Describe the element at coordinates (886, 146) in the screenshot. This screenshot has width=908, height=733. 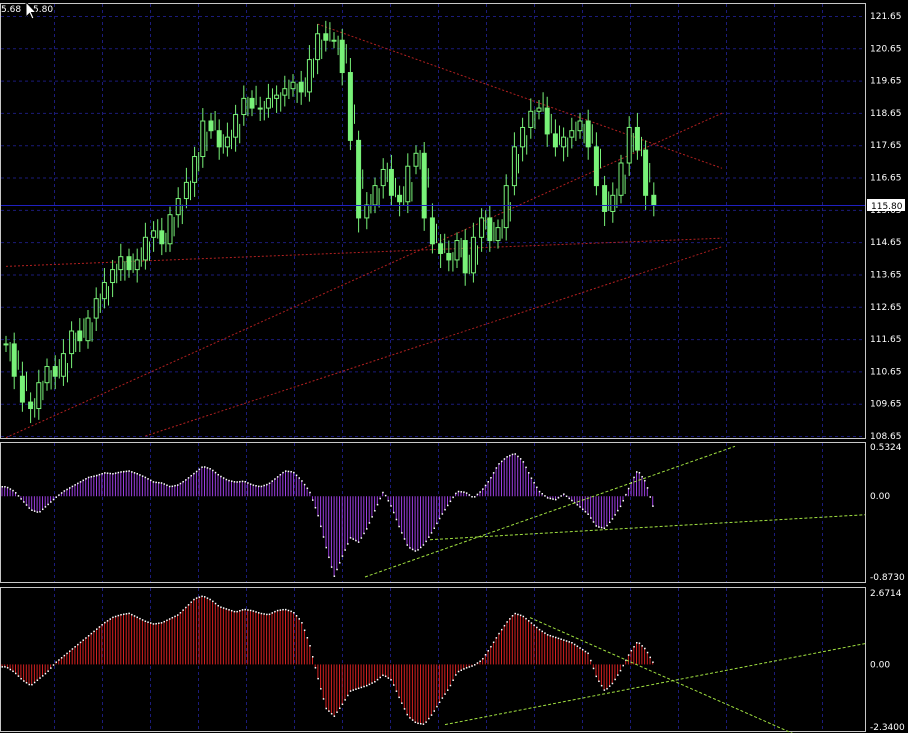
I see `price-axis-tick-label: 117.65` at that location.